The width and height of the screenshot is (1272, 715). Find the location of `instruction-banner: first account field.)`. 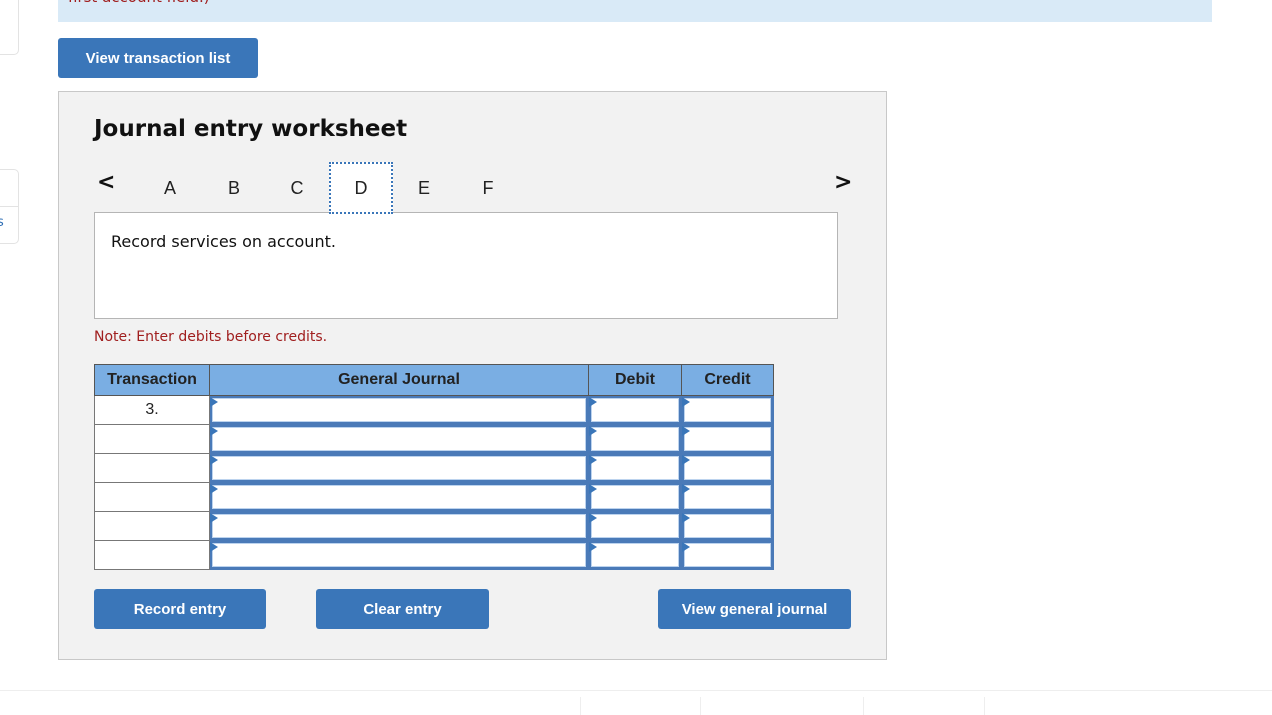

instruction-banner: first account field.) is located at coordinates (635, 11).